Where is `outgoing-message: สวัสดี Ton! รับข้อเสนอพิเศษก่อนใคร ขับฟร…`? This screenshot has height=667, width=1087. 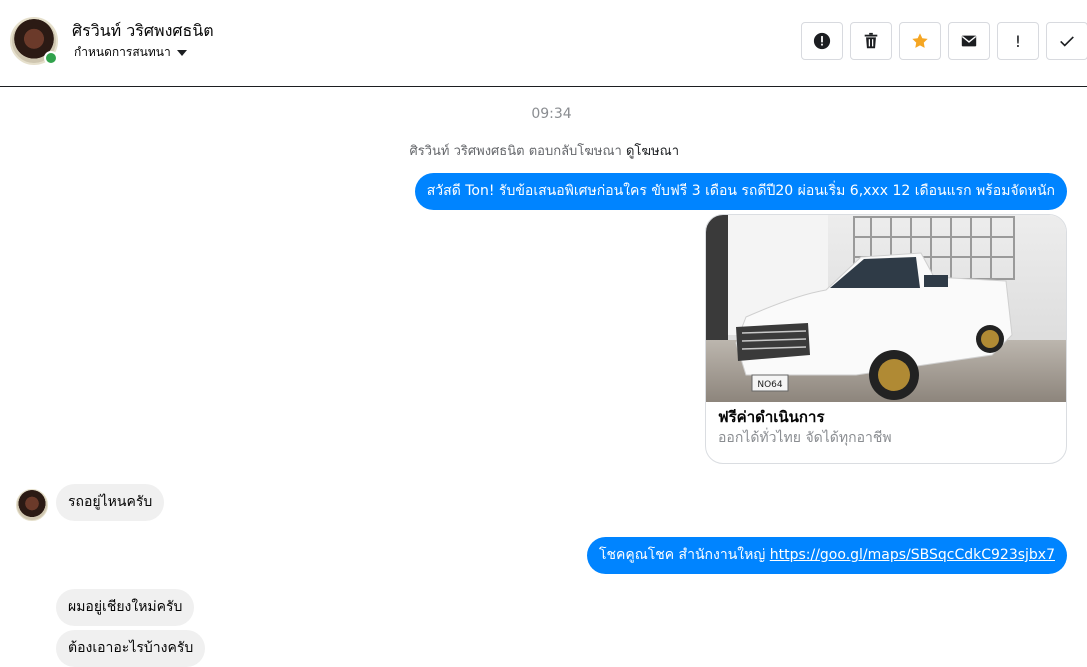
outgoing-message: สวัสดี Ton! รับข้อเสนอพิเศษก่อนใคร ขับฟร… is located at coordinates (740, 191).